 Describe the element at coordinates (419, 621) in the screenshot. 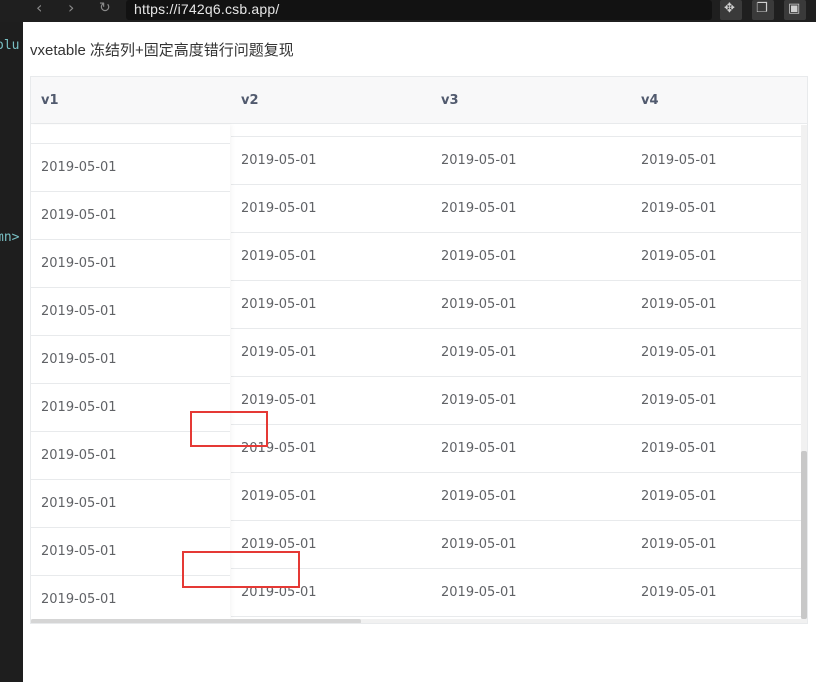

I see `horizontal-scrollbar` at that location.